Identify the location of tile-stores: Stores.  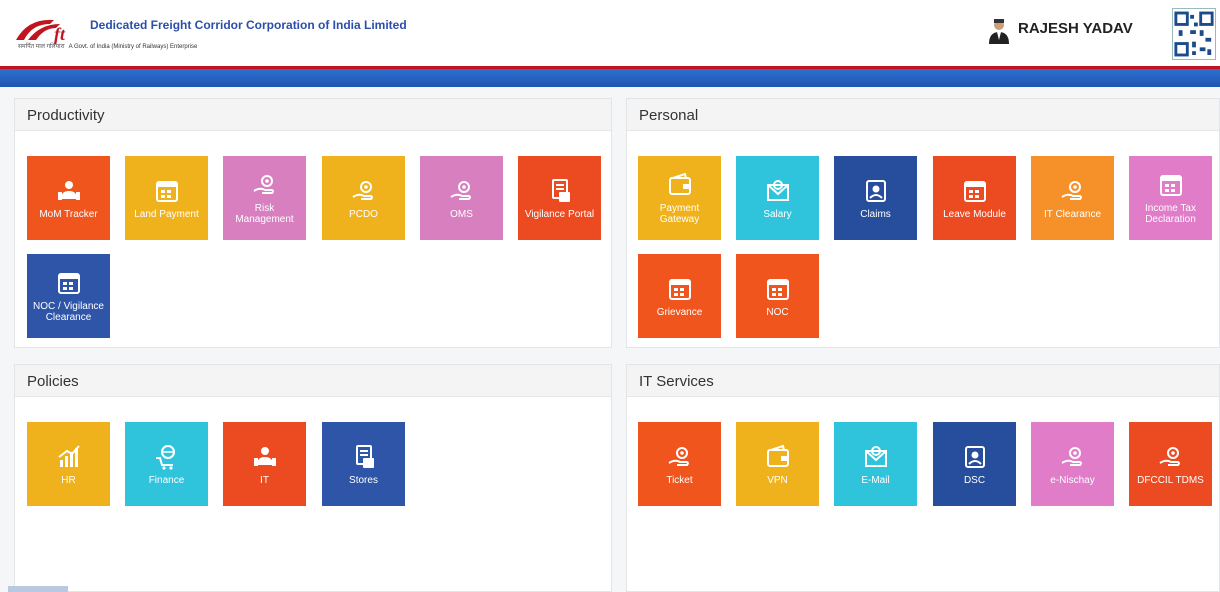
(363, 464).